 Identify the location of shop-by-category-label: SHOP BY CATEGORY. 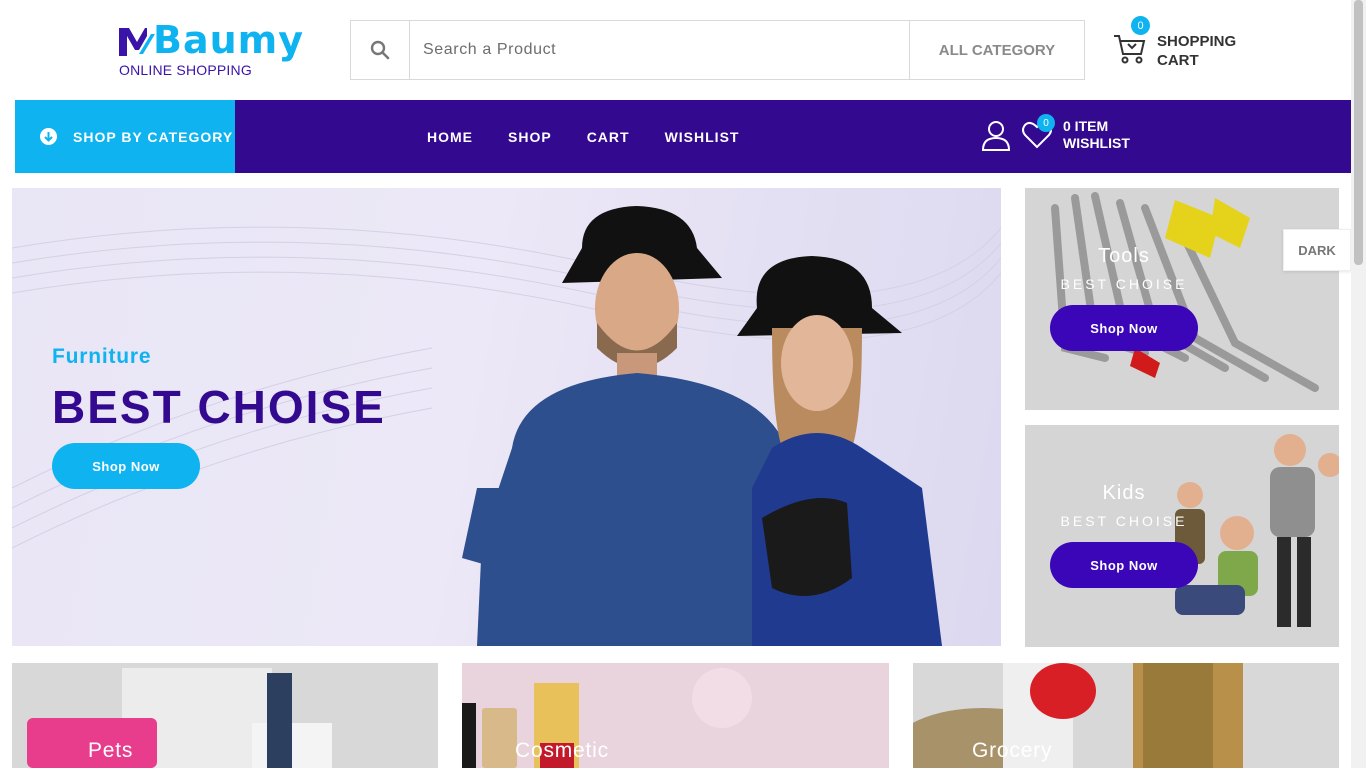
(153, 136).